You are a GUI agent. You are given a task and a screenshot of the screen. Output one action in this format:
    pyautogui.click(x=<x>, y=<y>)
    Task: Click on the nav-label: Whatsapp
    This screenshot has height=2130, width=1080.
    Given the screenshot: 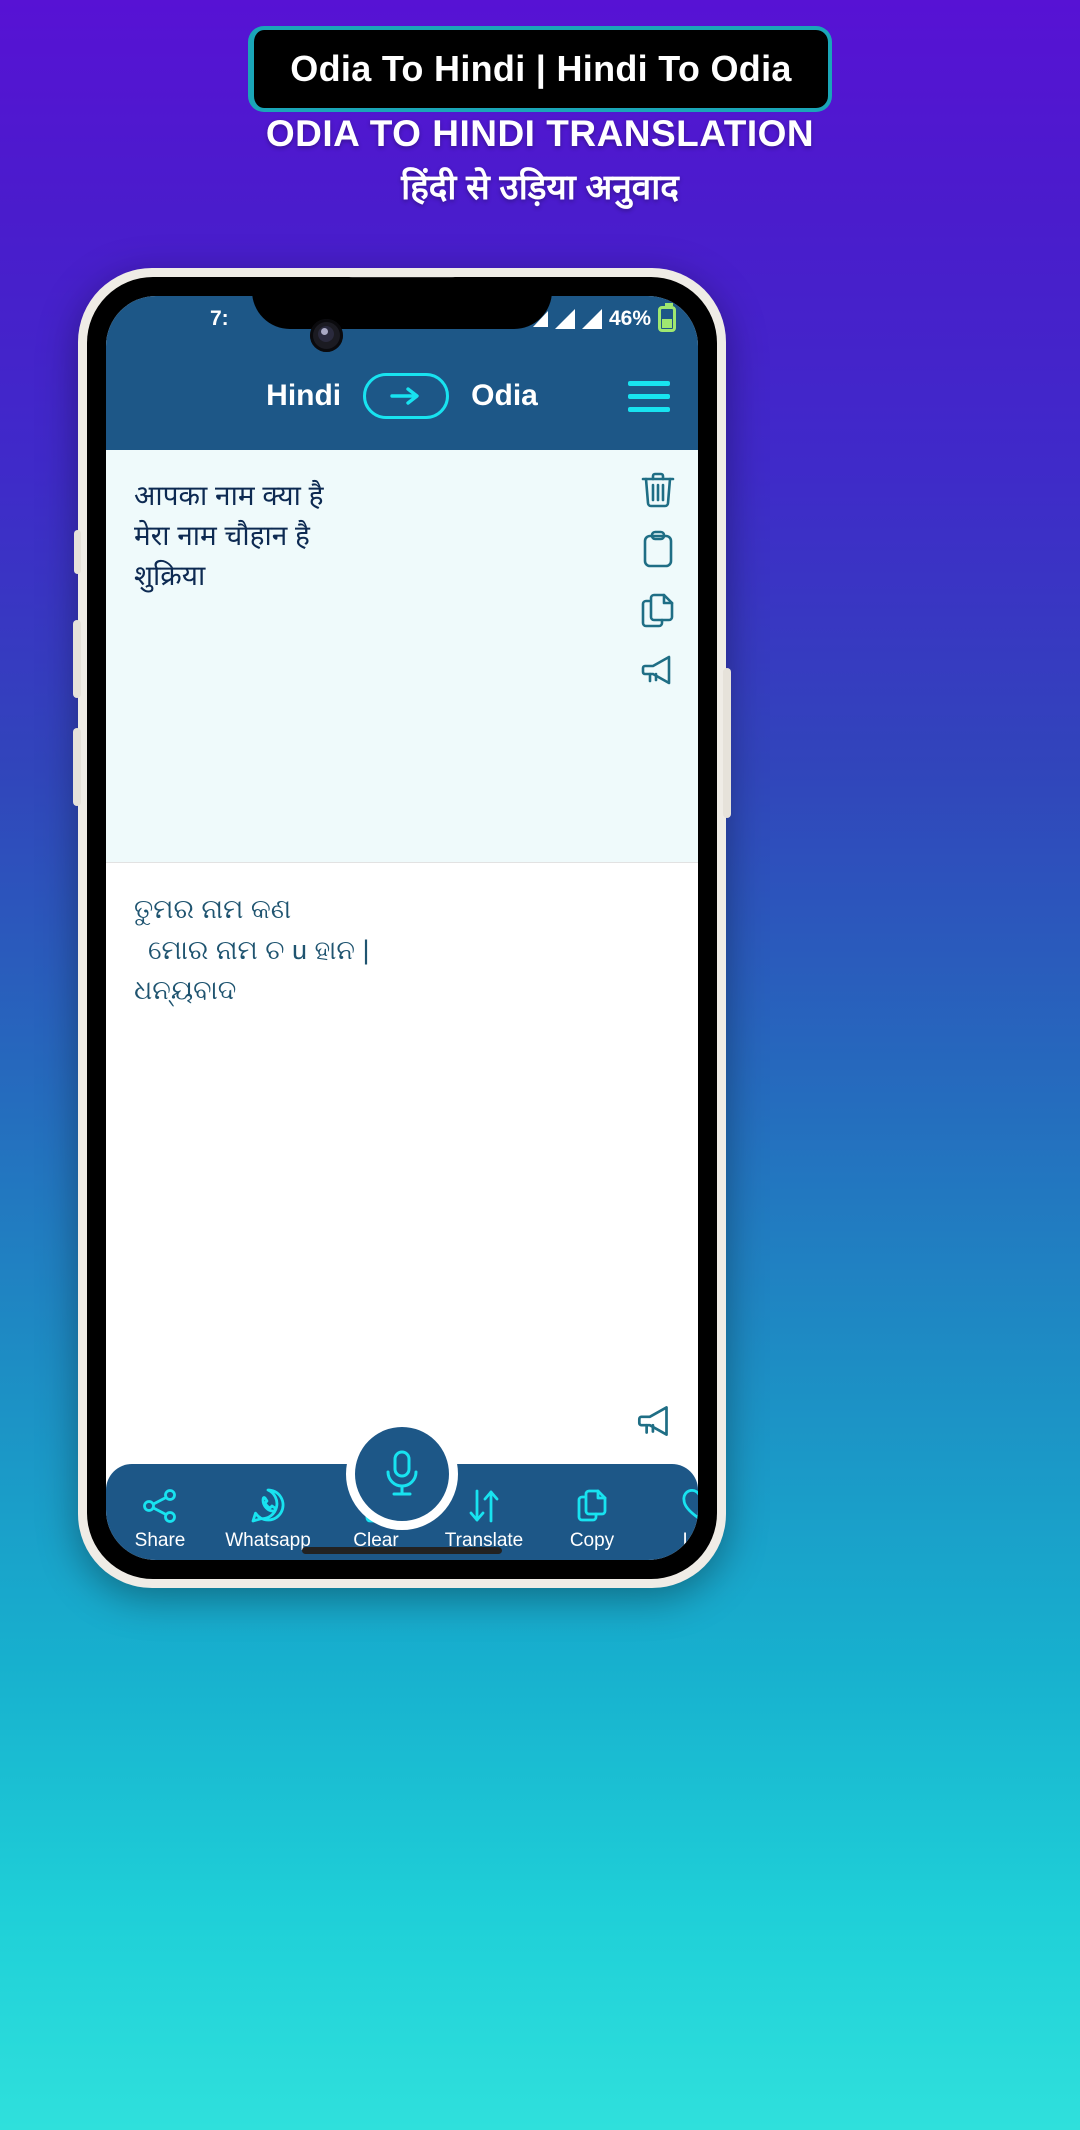 What is the action you would take?
    pyautogui.click(x=268, y=1540)
    